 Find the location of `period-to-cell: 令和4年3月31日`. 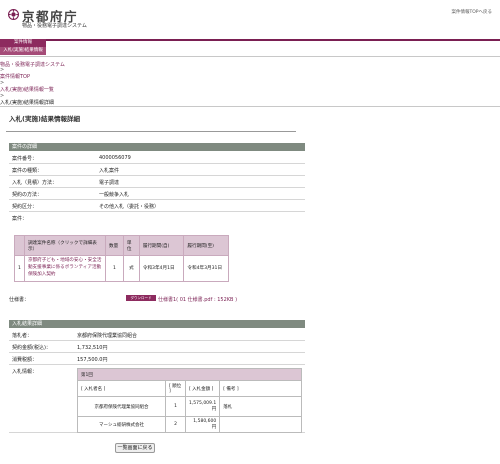

period-to-cell: 令和4年3月31日 is located at coordinates (206, 268).